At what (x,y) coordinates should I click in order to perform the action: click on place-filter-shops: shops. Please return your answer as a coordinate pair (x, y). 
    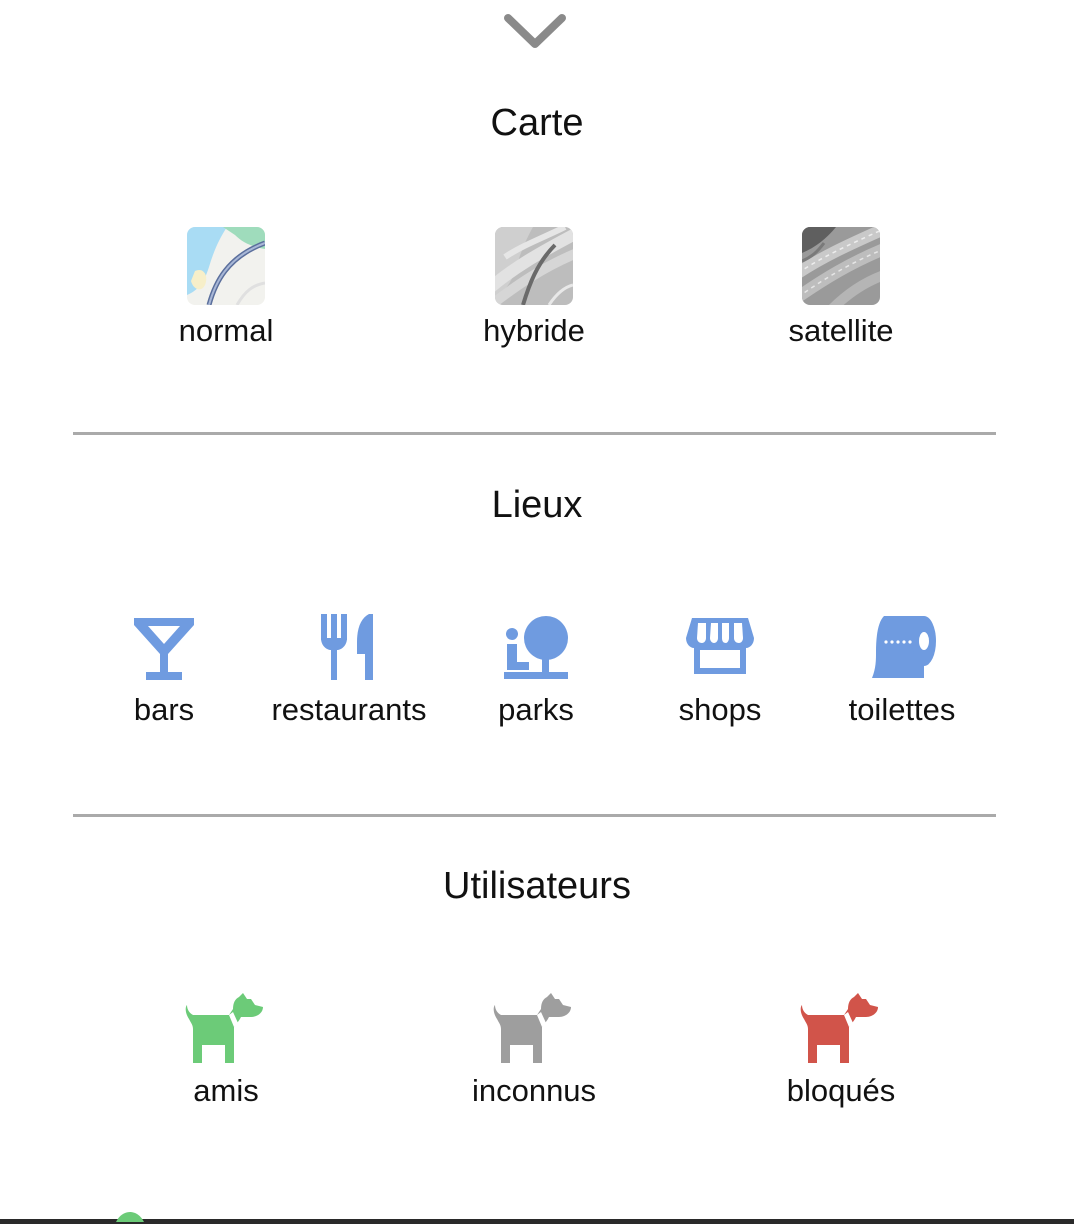
    Looking at the image, I should click on (720, 670).